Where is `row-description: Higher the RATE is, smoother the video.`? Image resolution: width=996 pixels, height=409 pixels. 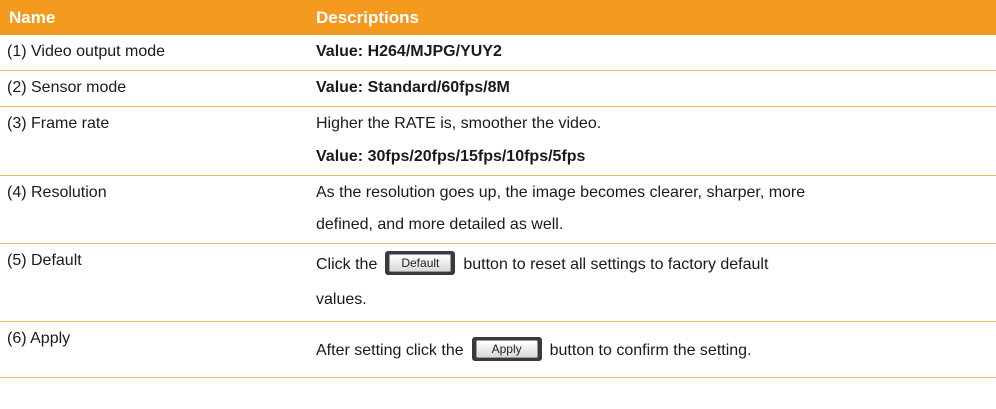 row-description: Higher the RATE is, smoother the video. is located at coordinates (459, 123).